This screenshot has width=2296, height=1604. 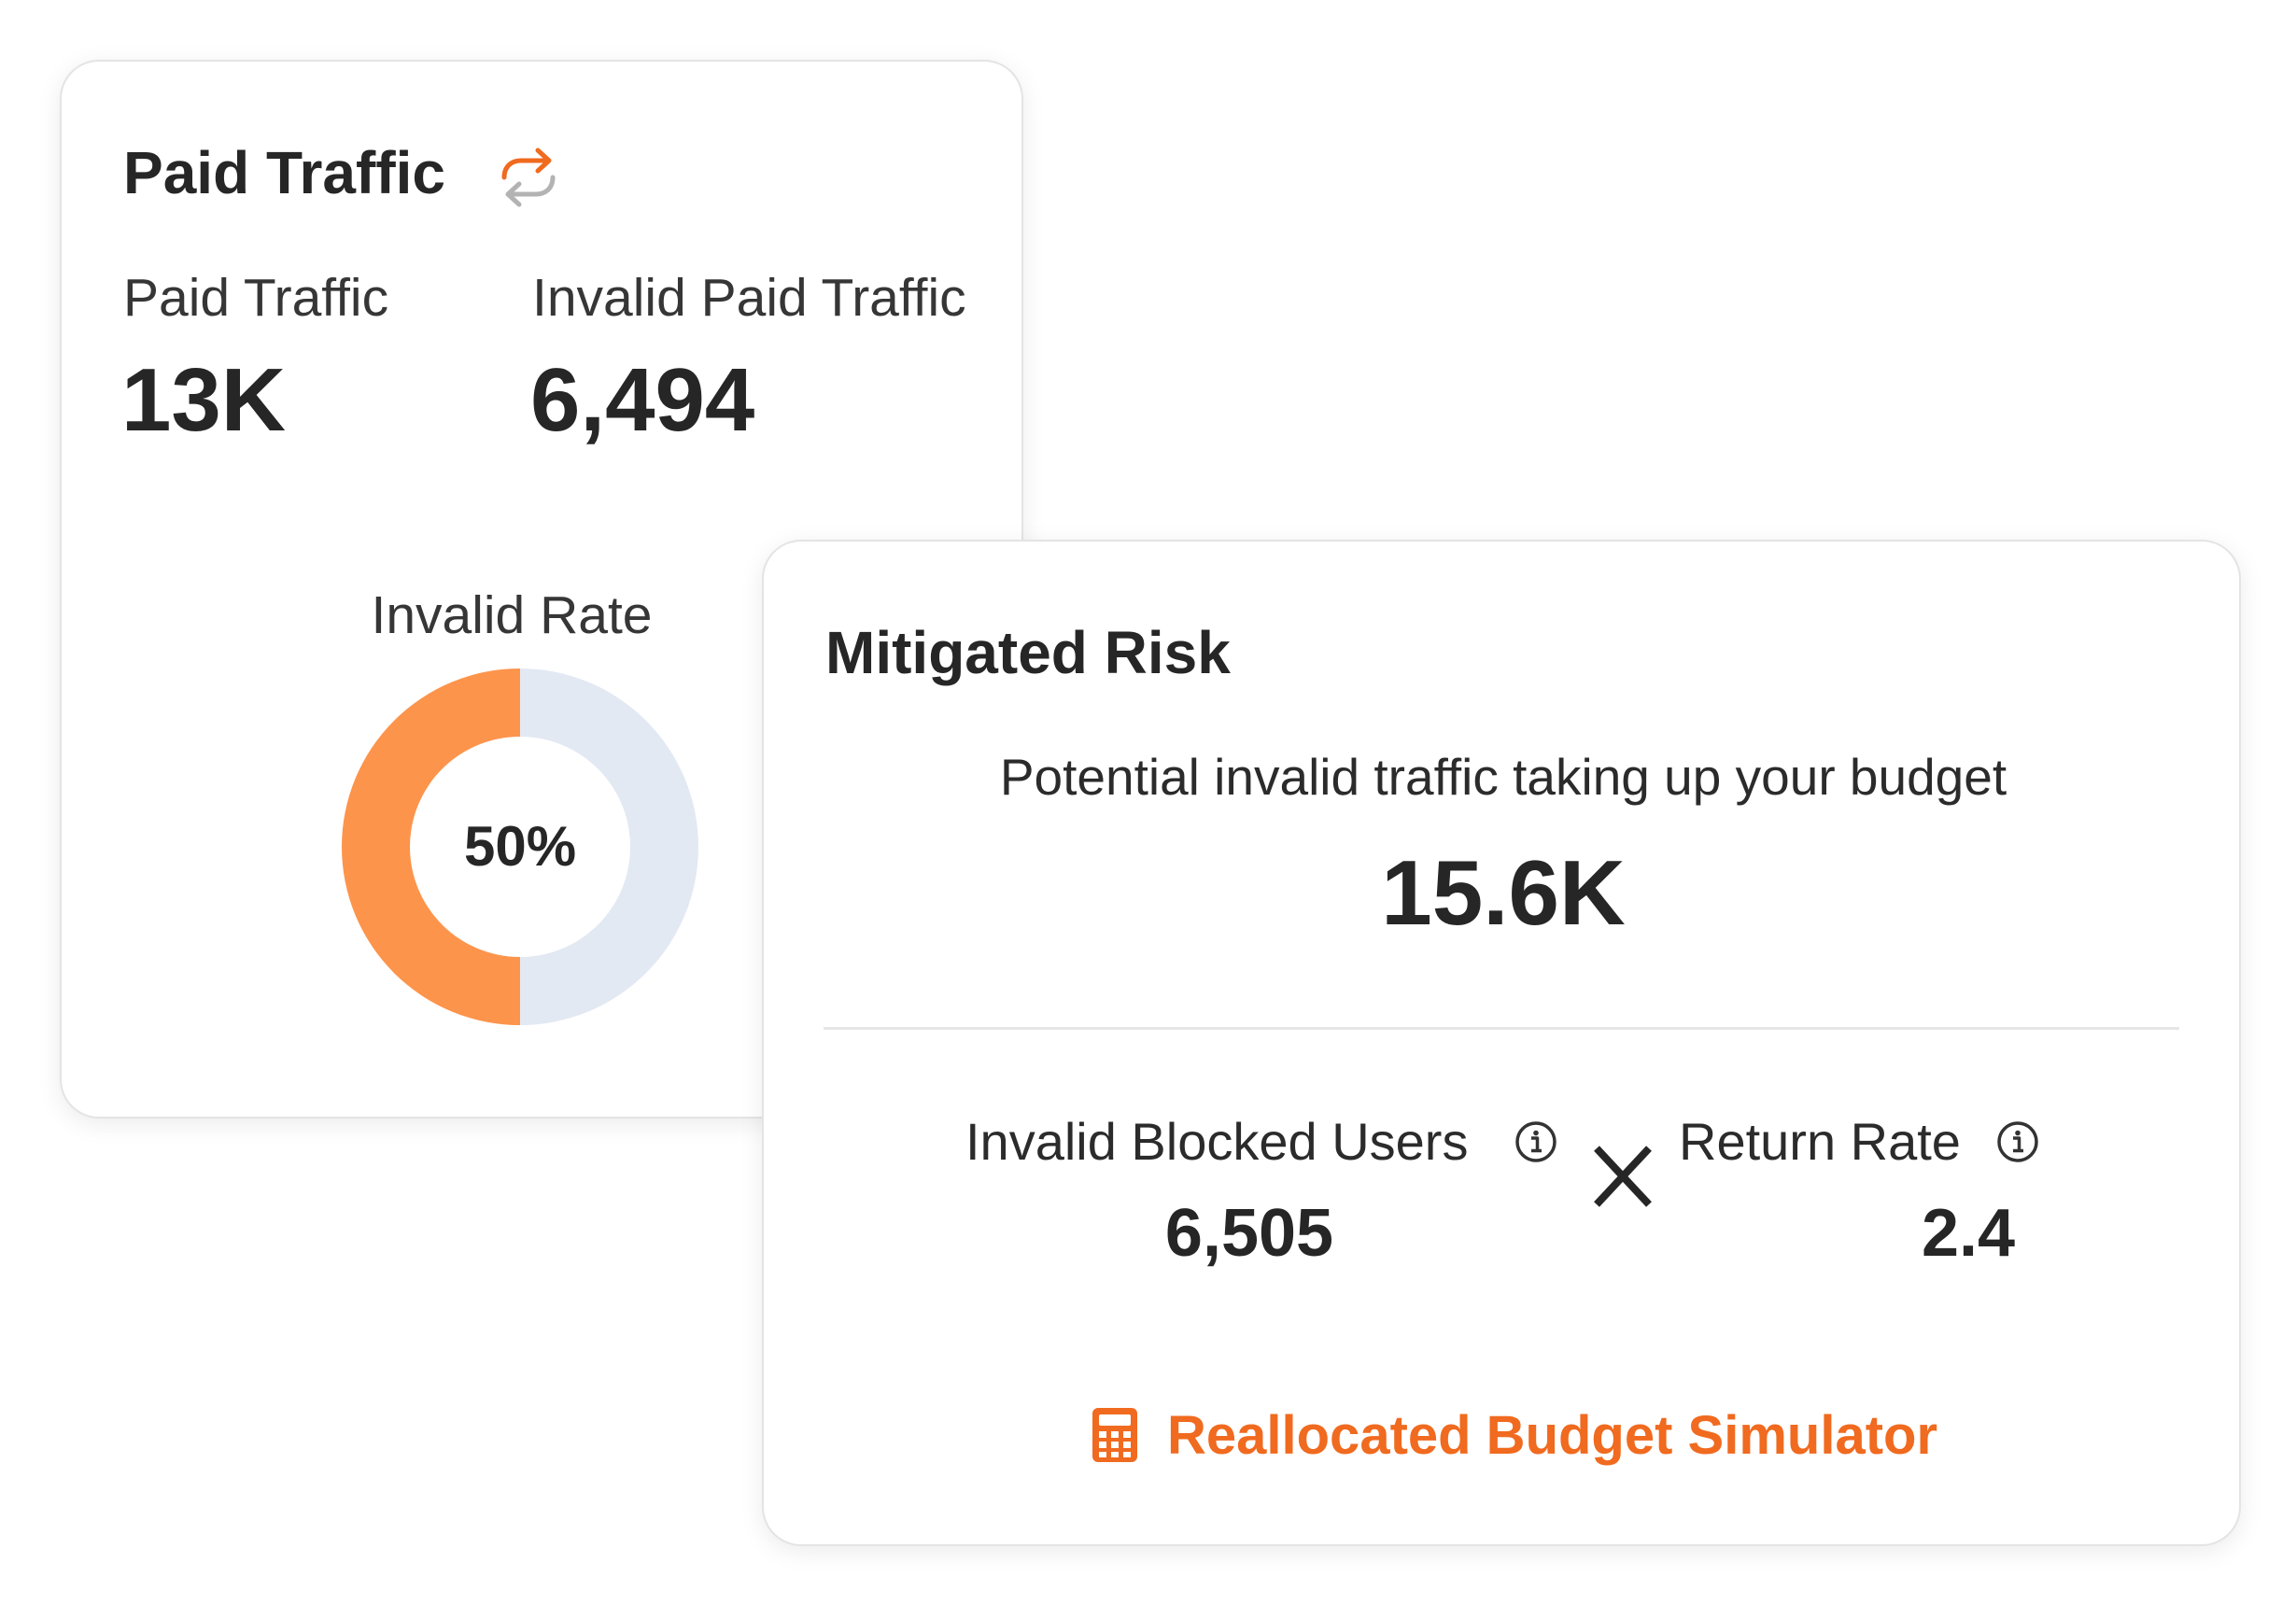 I want to click on calculator-icon, so click(x=1115, y=1435).